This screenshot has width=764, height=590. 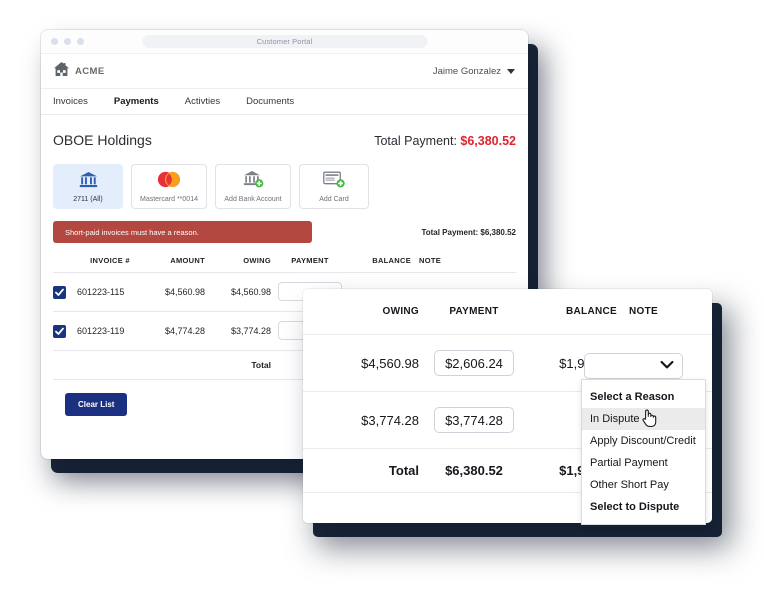 I want to click on maximize-dot, so click(x=80, y=41).